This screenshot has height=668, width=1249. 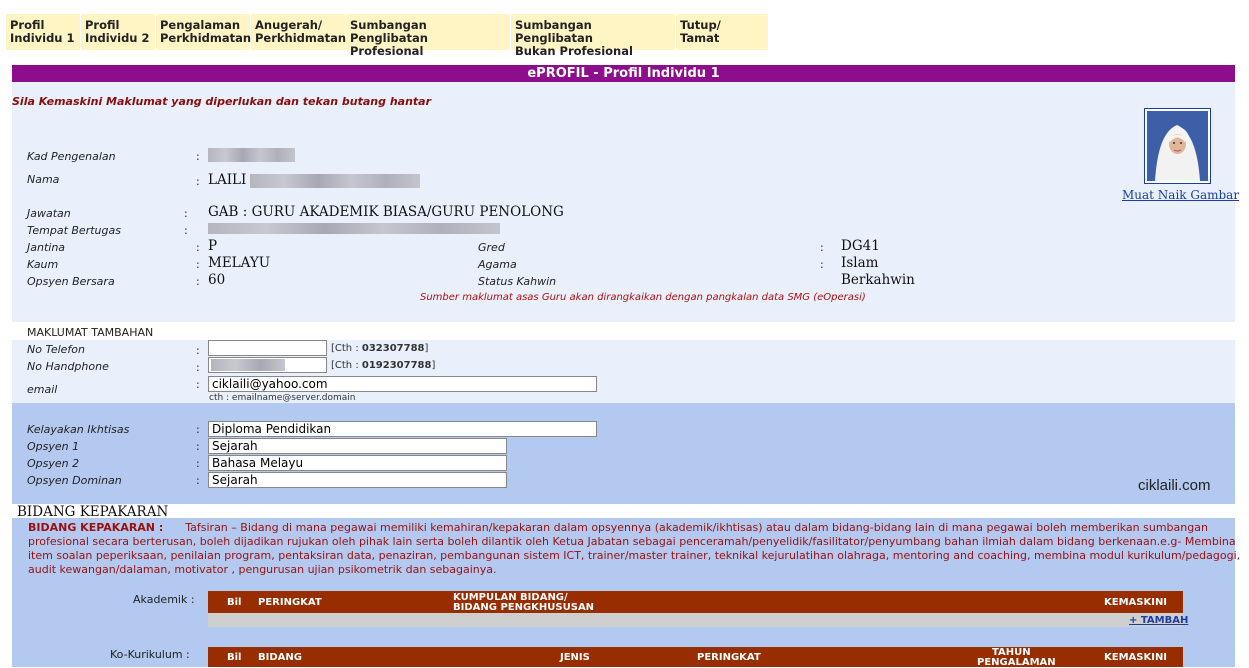 I want to click on handphone-input, so click(x=267, y=365).